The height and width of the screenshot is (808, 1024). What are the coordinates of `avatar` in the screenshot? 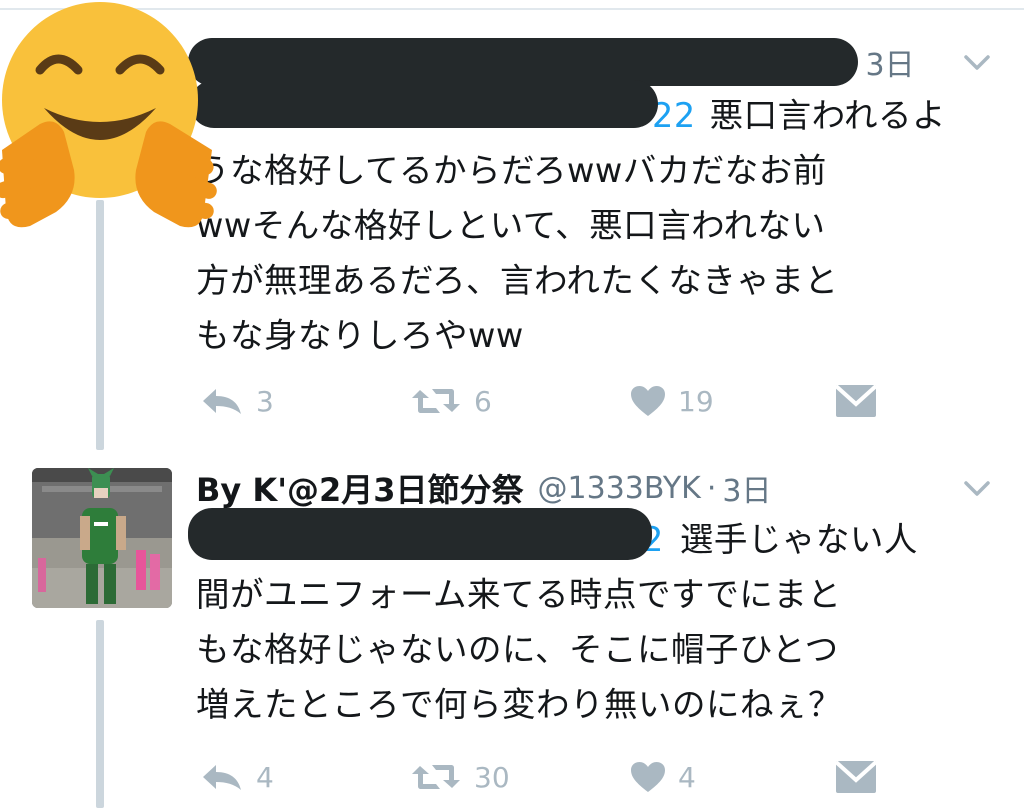 It's located at (102, 538).